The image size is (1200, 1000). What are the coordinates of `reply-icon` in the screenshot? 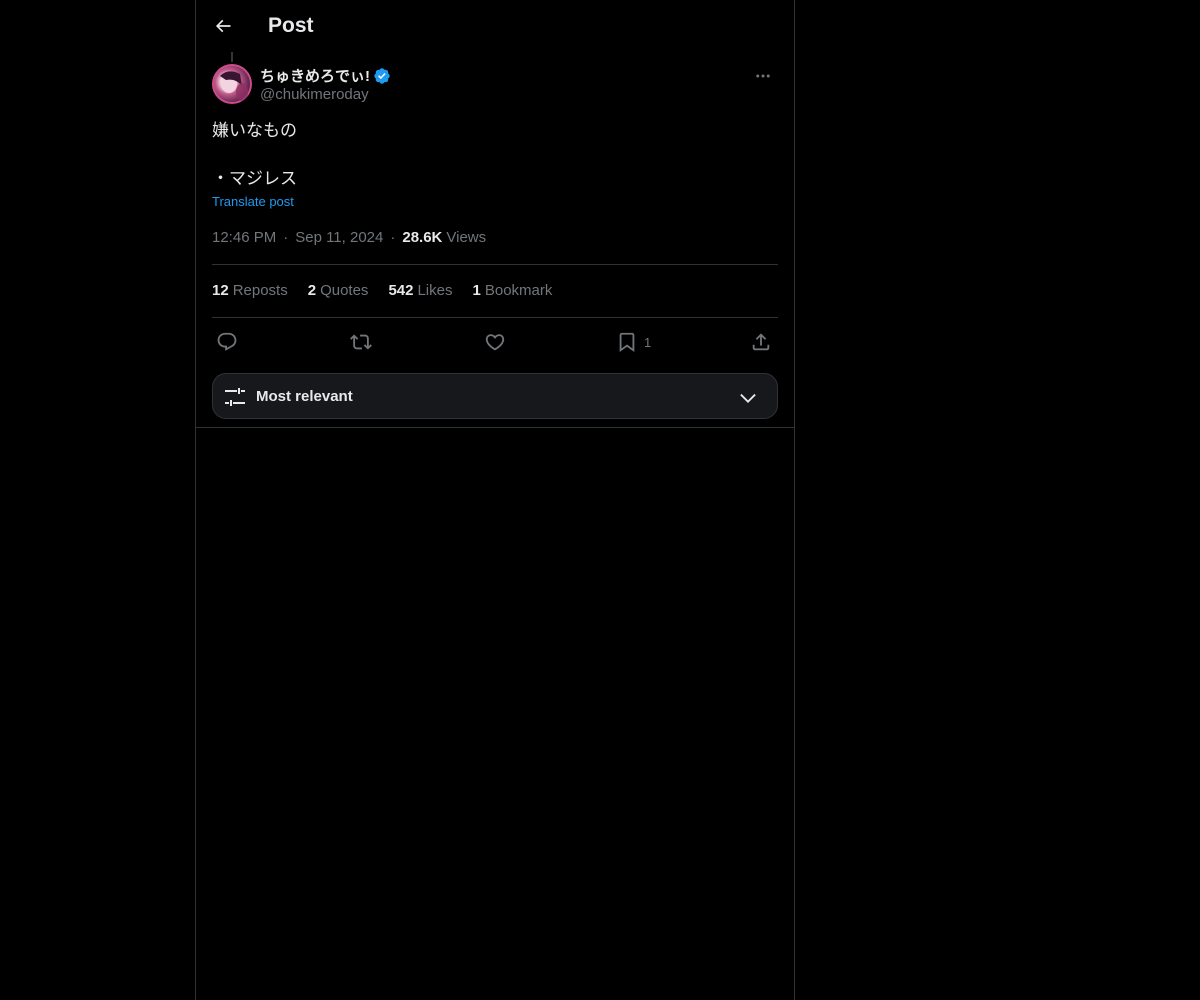 It's located at (227, 341).